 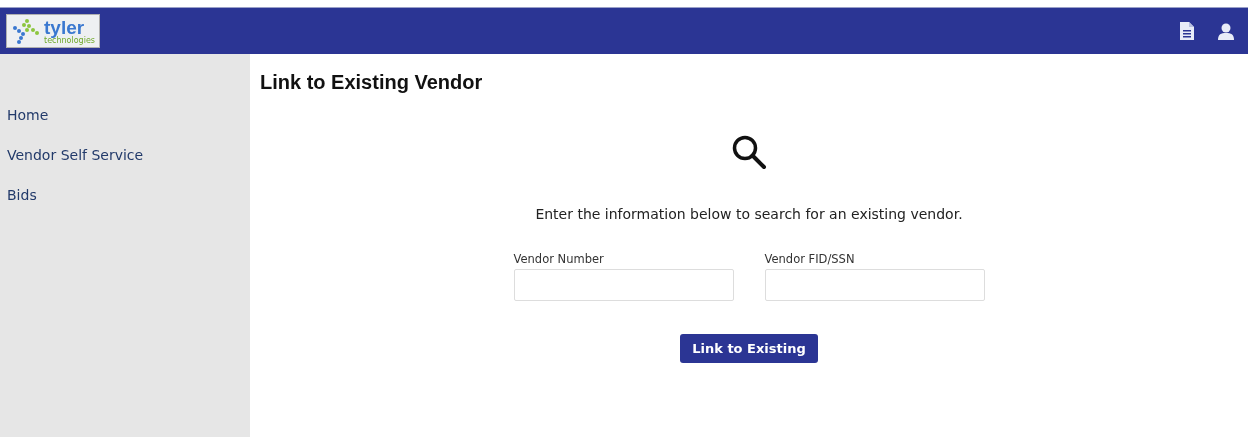 What do you see at coordinates (18, 195) in the screenshot?
I see `sidebar-link: Bids` at bounding box center [18, 195].